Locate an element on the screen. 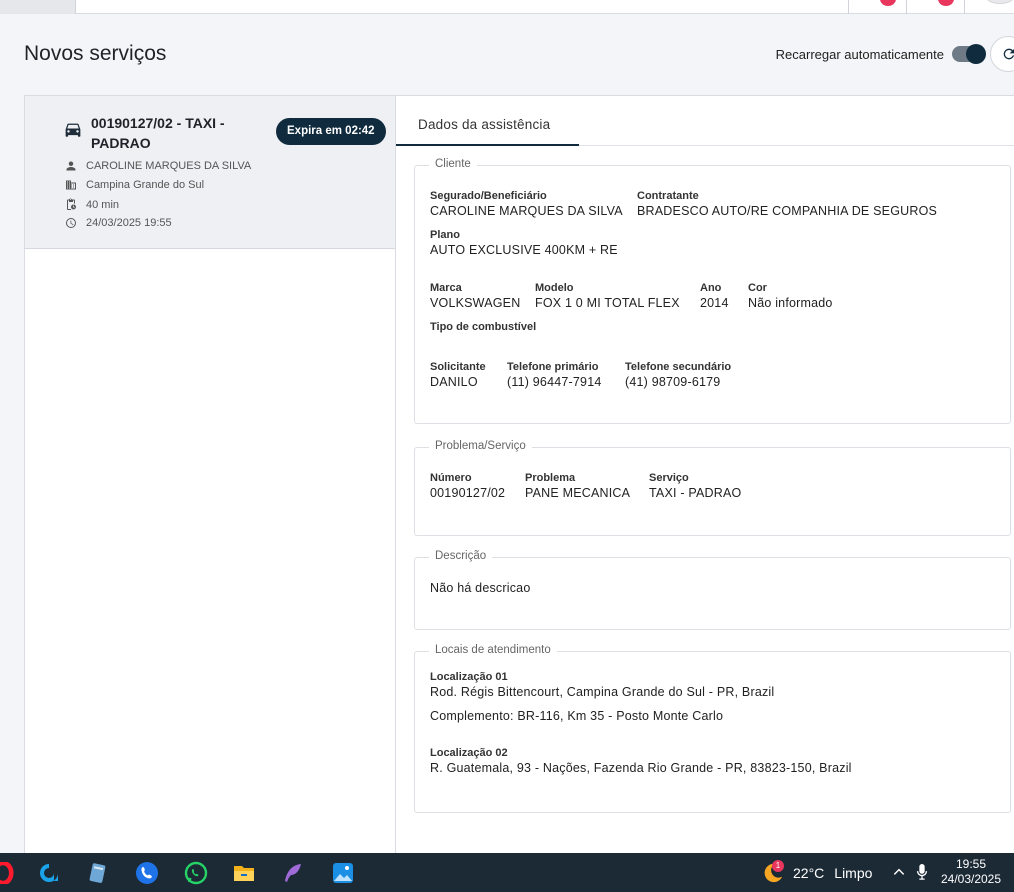 The width and height of the screenshot is (1014, 892). field-value: DANILO is located at coordinates (454, 382).